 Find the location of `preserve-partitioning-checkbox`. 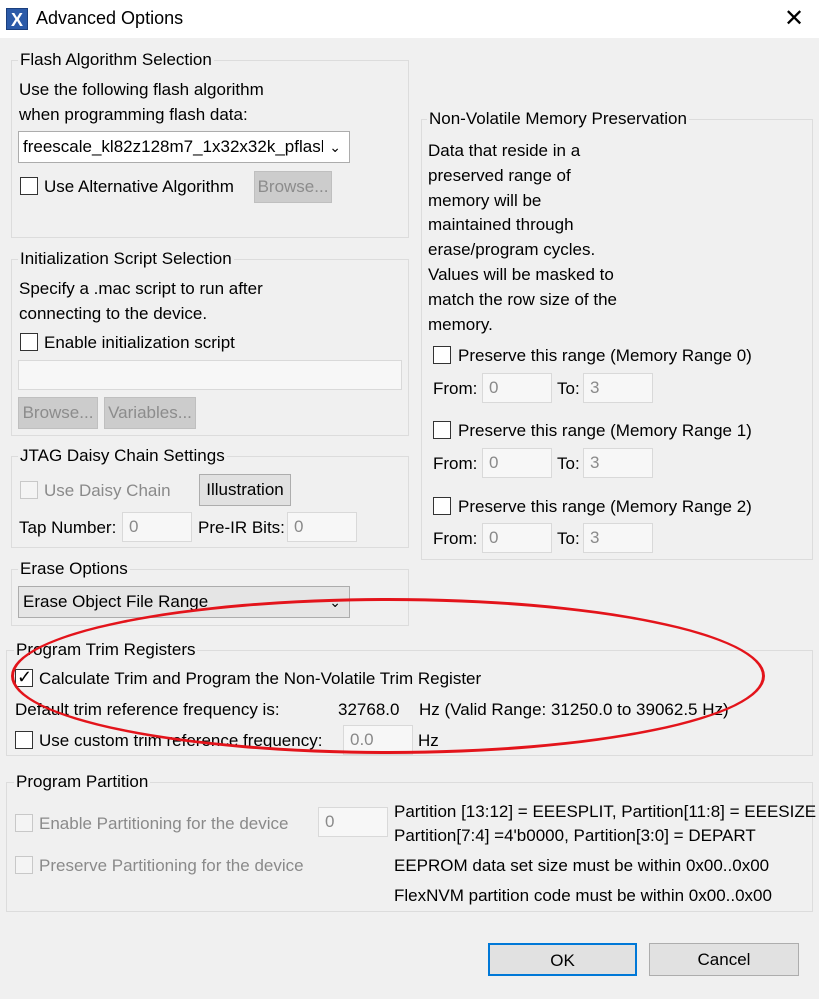

preserve-partitioning-checkbox is located at coordinates (24, 865).